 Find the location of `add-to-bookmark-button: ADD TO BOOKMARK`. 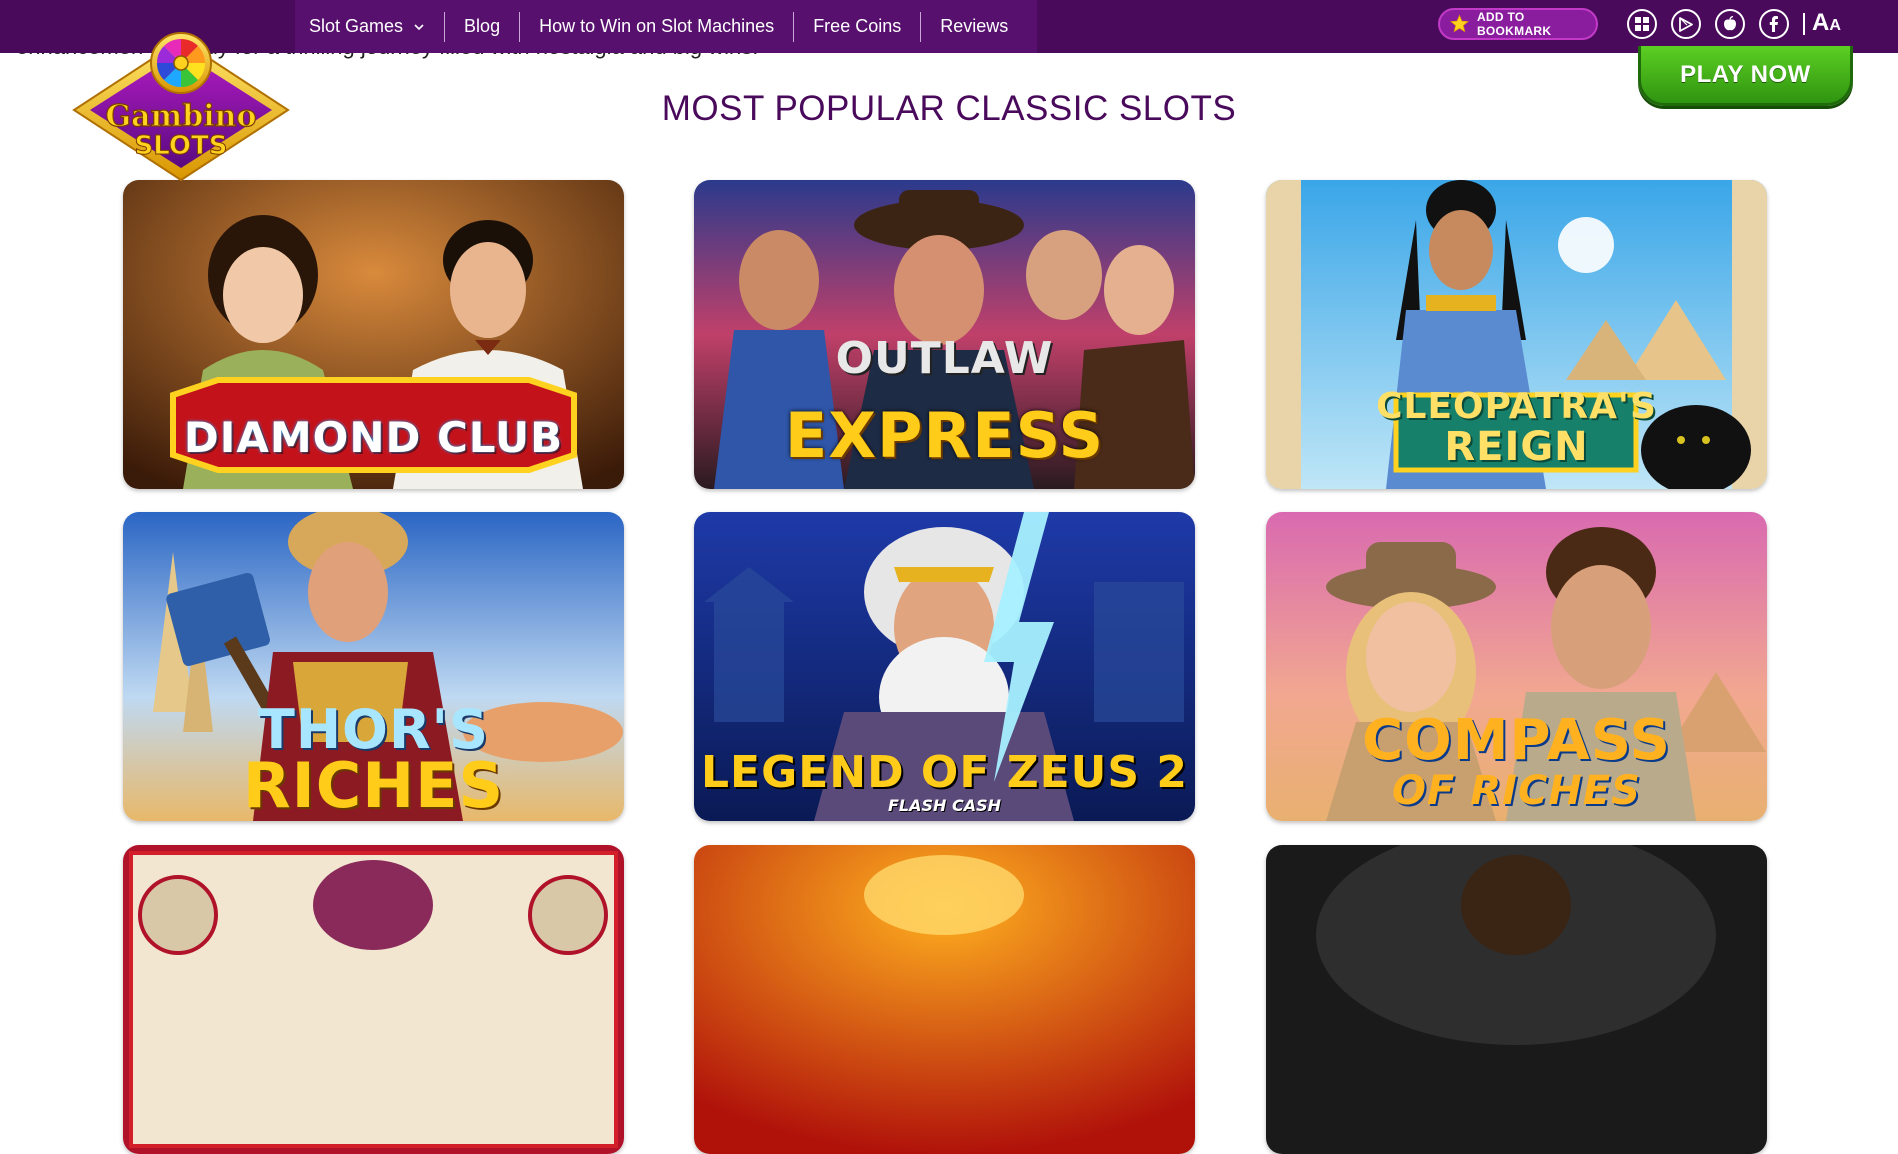

add-to-bookmark-button: ADD TO BOOKMARK is located at coordinates (1518, 24).